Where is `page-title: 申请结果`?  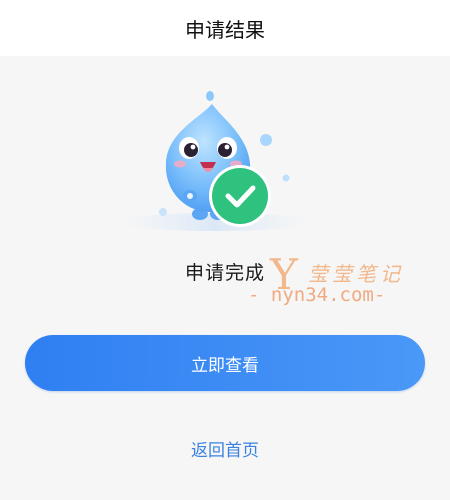 page-title: 申请结果 is located at coordinates (225, 29).